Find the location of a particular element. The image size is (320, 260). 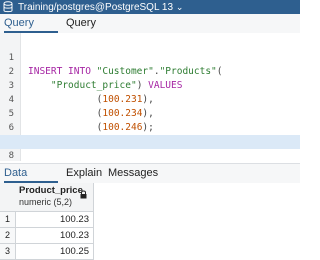

row-number: 1 is located at coordinates (8, 219).